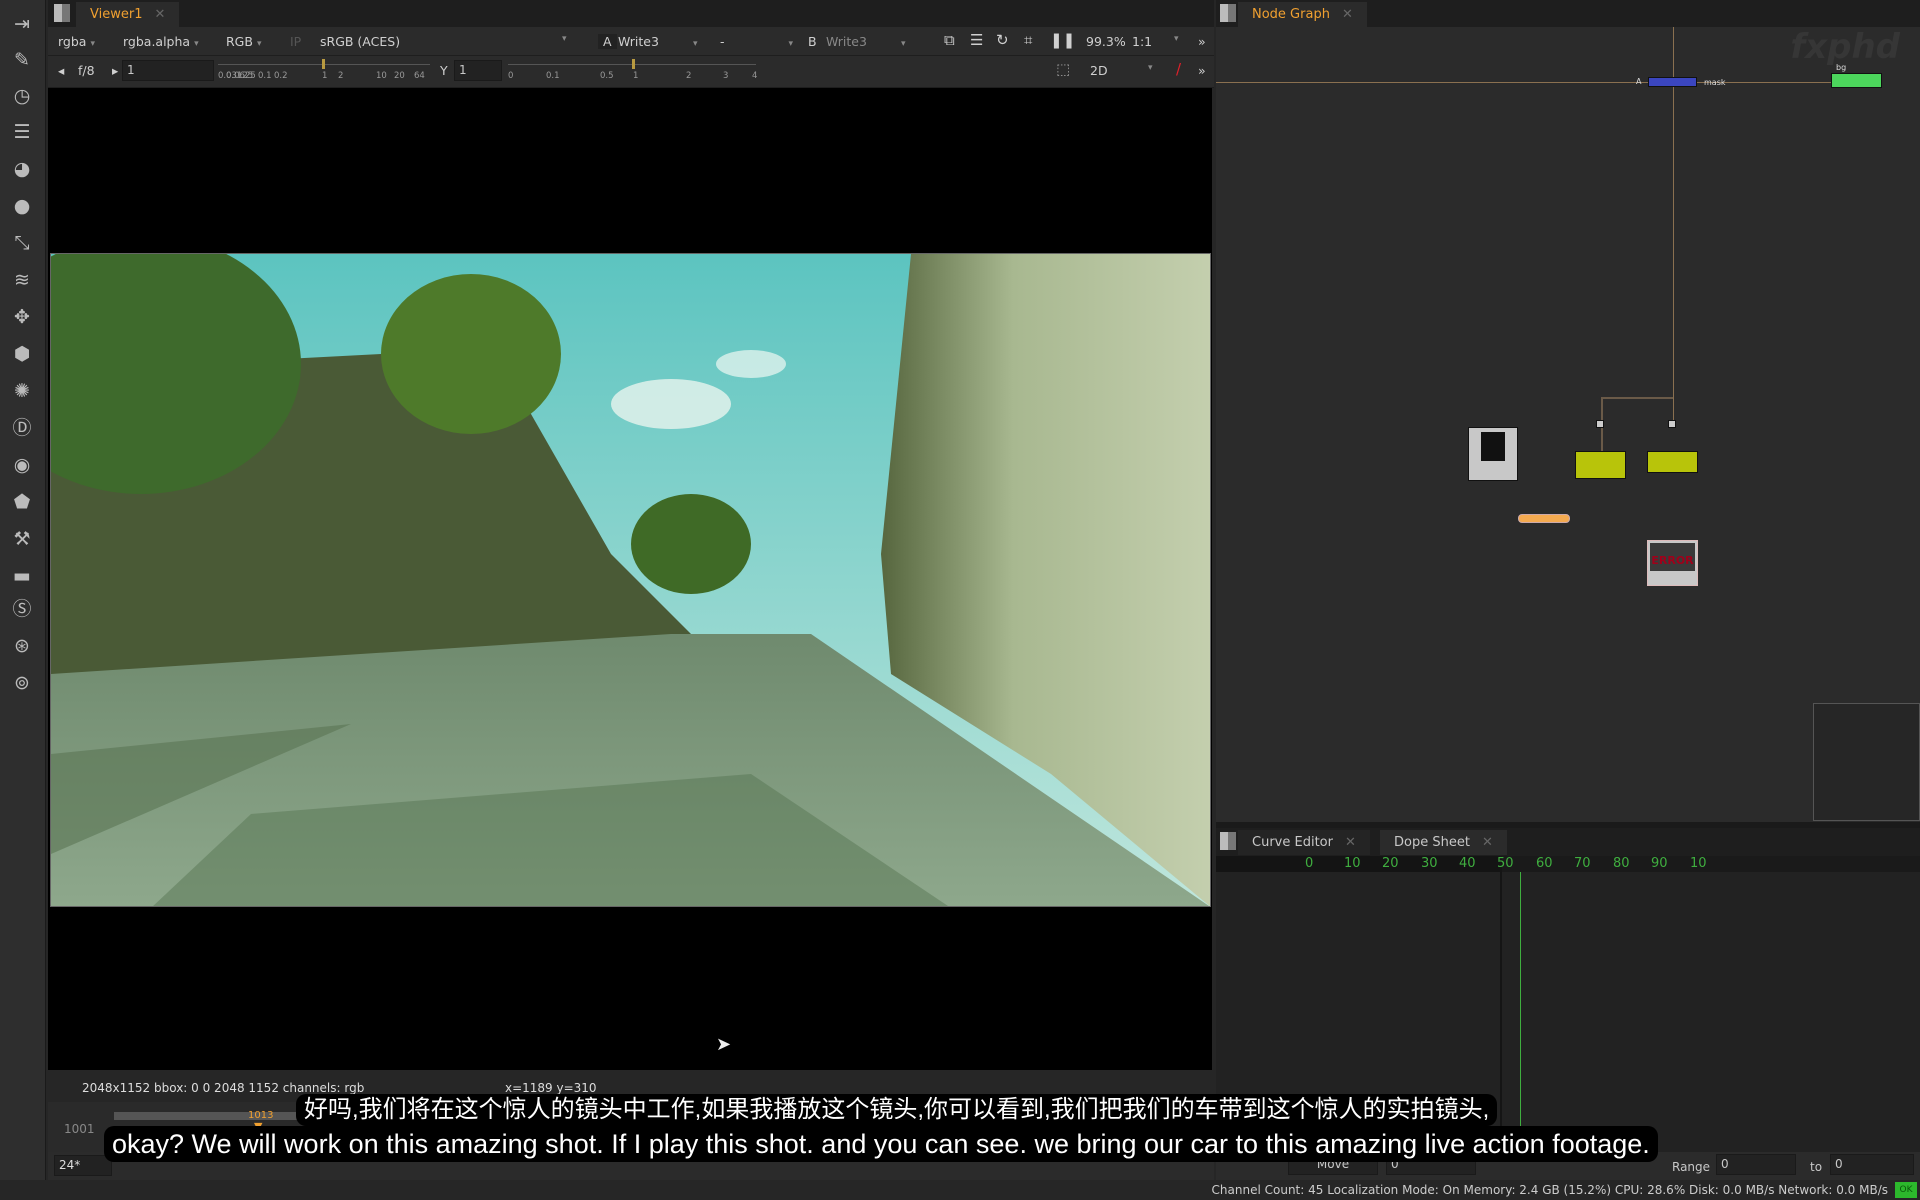 This screenshot has height=1200, width=1920. I want to click on roi-select-icon: ⬚, so click(1063, 69).